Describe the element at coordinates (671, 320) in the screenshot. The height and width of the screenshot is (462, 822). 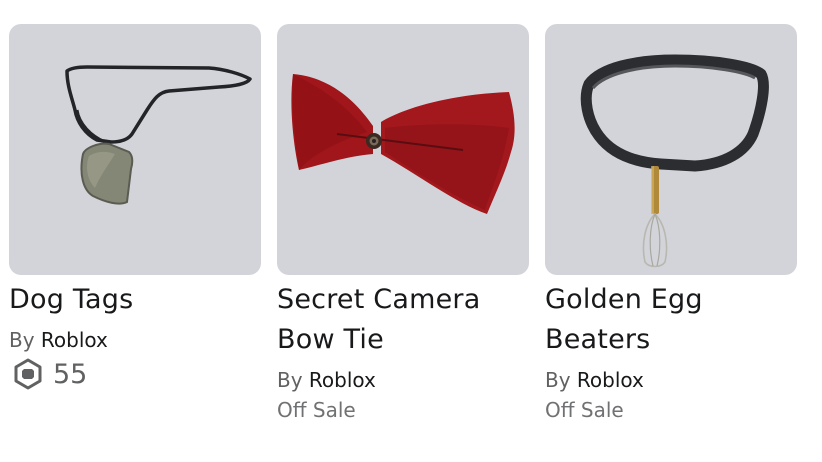
I see `item-name: Golden Egg Beaters` at that location.